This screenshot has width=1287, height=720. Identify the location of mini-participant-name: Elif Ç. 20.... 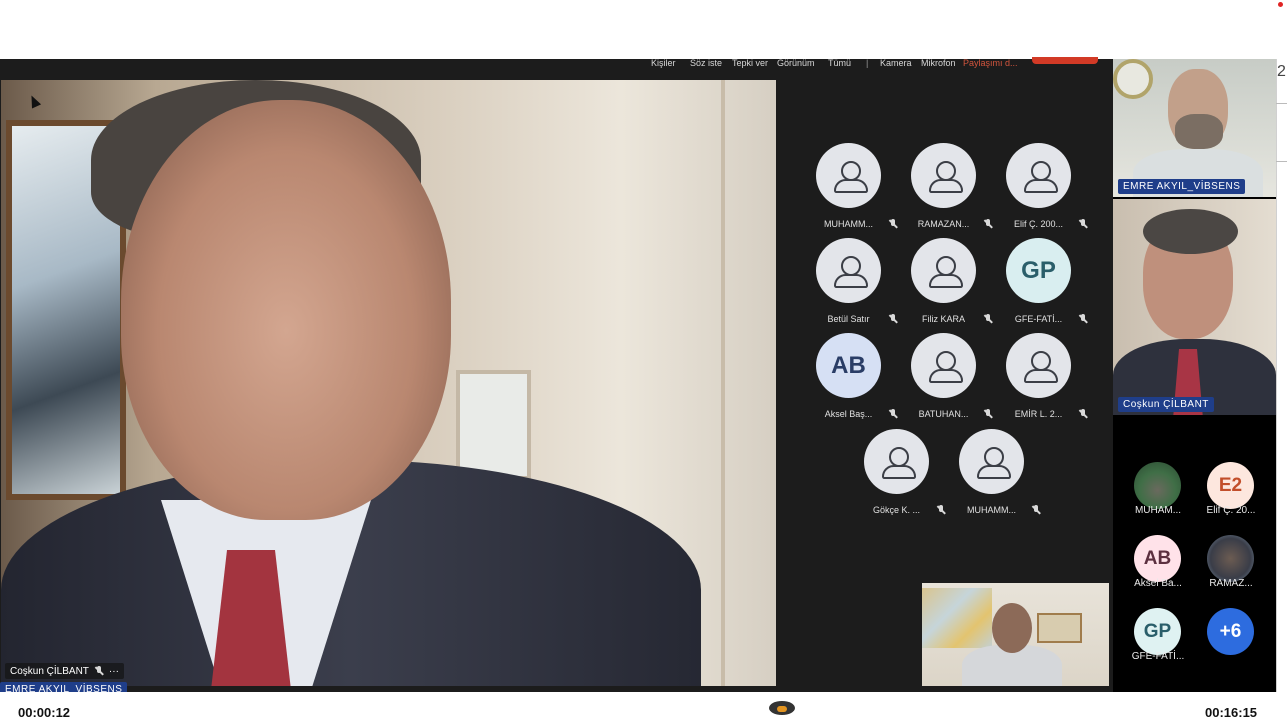
(1231, 510).